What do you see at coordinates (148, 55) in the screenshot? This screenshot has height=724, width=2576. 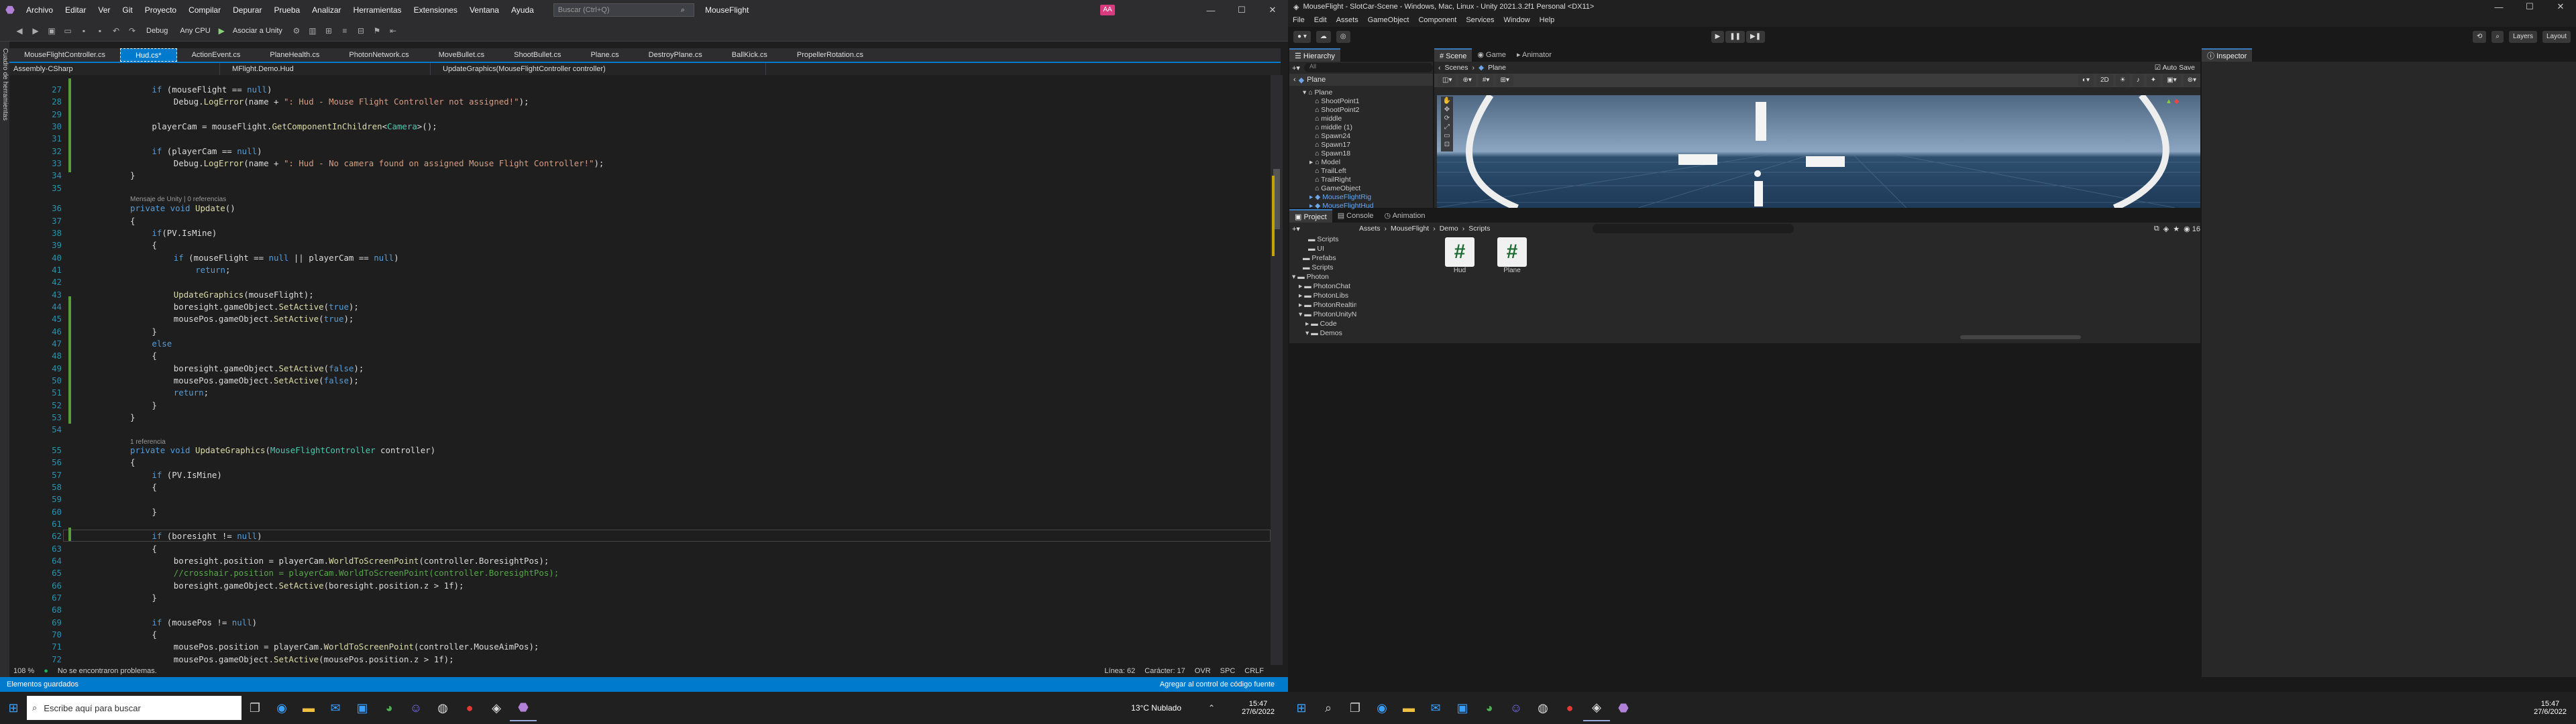 I see `tab-file-active: Hud.cs*` at bounding box center [148, 55].